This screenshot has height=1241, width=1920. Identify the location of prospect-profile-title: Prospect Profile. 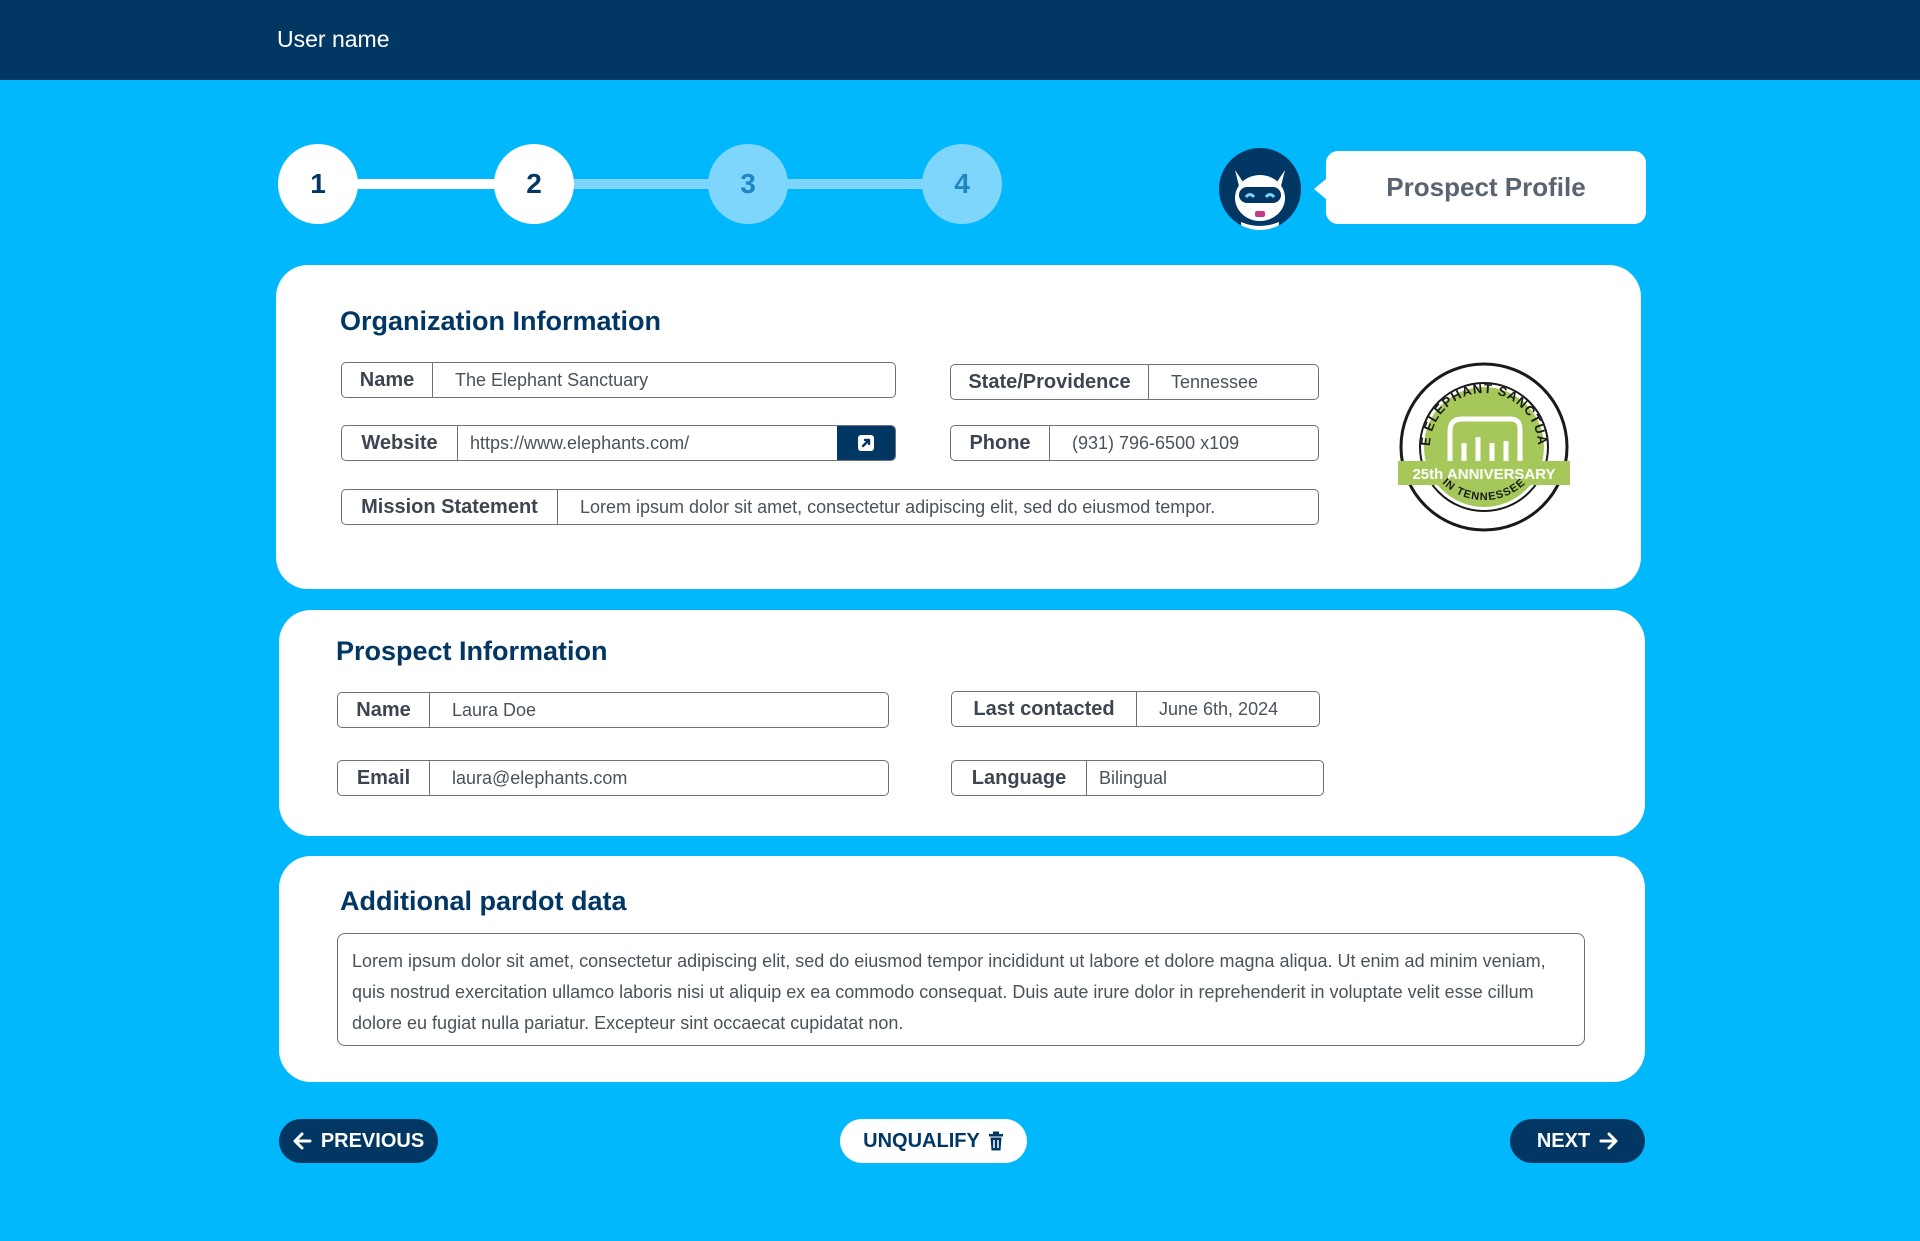
(1486, 187).